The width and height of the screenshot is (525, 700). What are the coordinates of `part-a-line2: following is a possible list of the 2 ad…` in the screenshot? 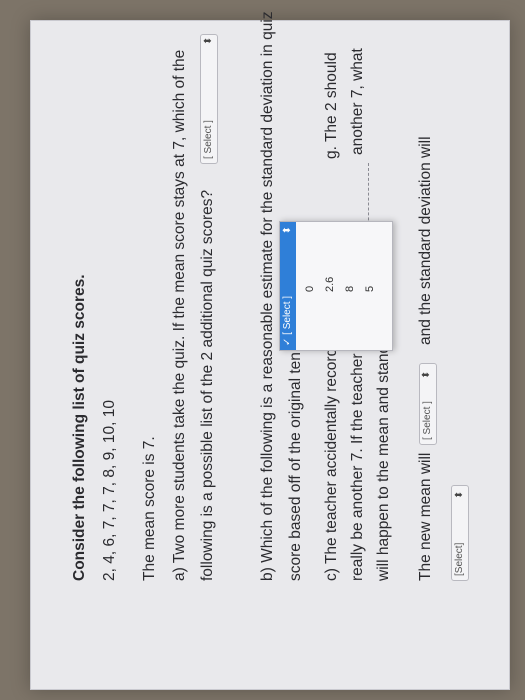 It's located at (207, 385).